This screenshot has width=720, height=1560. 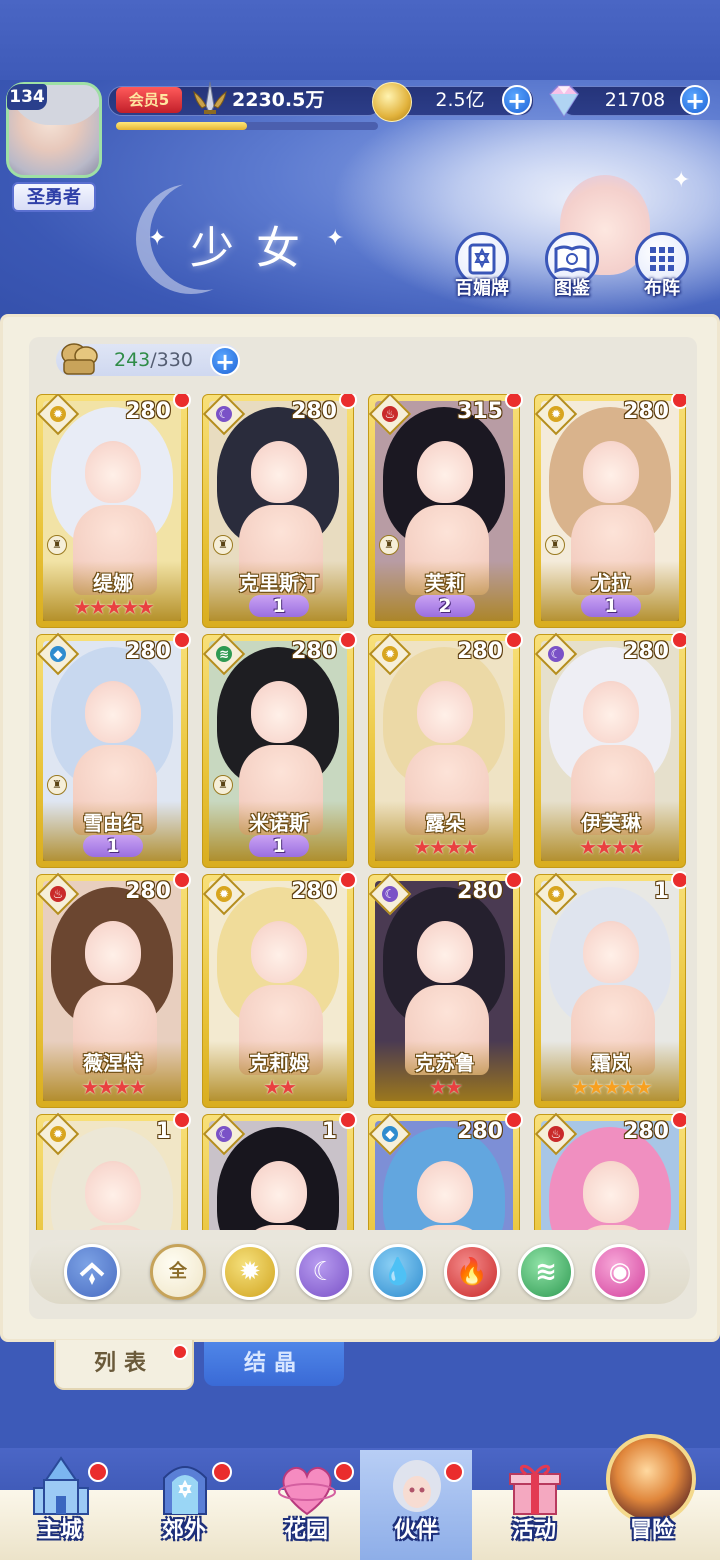 What do you see at coordinates (610, 1170) in the screenshot?
I see `partner-card: ♨ 280` at bounding box center [610, 1170].